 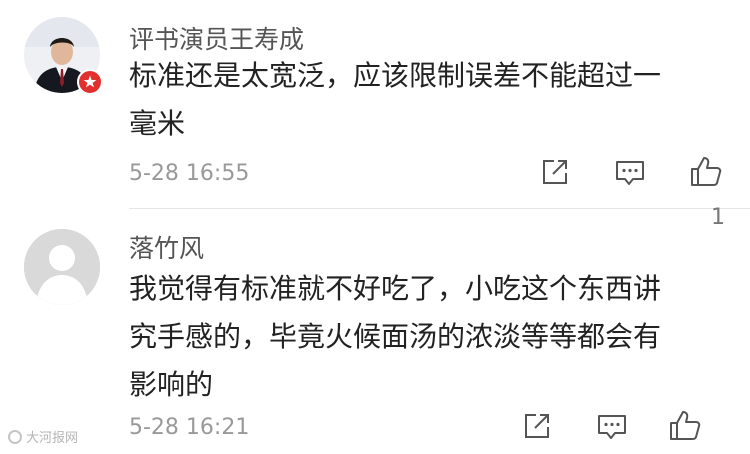 I want to click on comment-text-line: 标准还是太宽泛，应该限制误差不能超过一, so click(x=395, y=75).